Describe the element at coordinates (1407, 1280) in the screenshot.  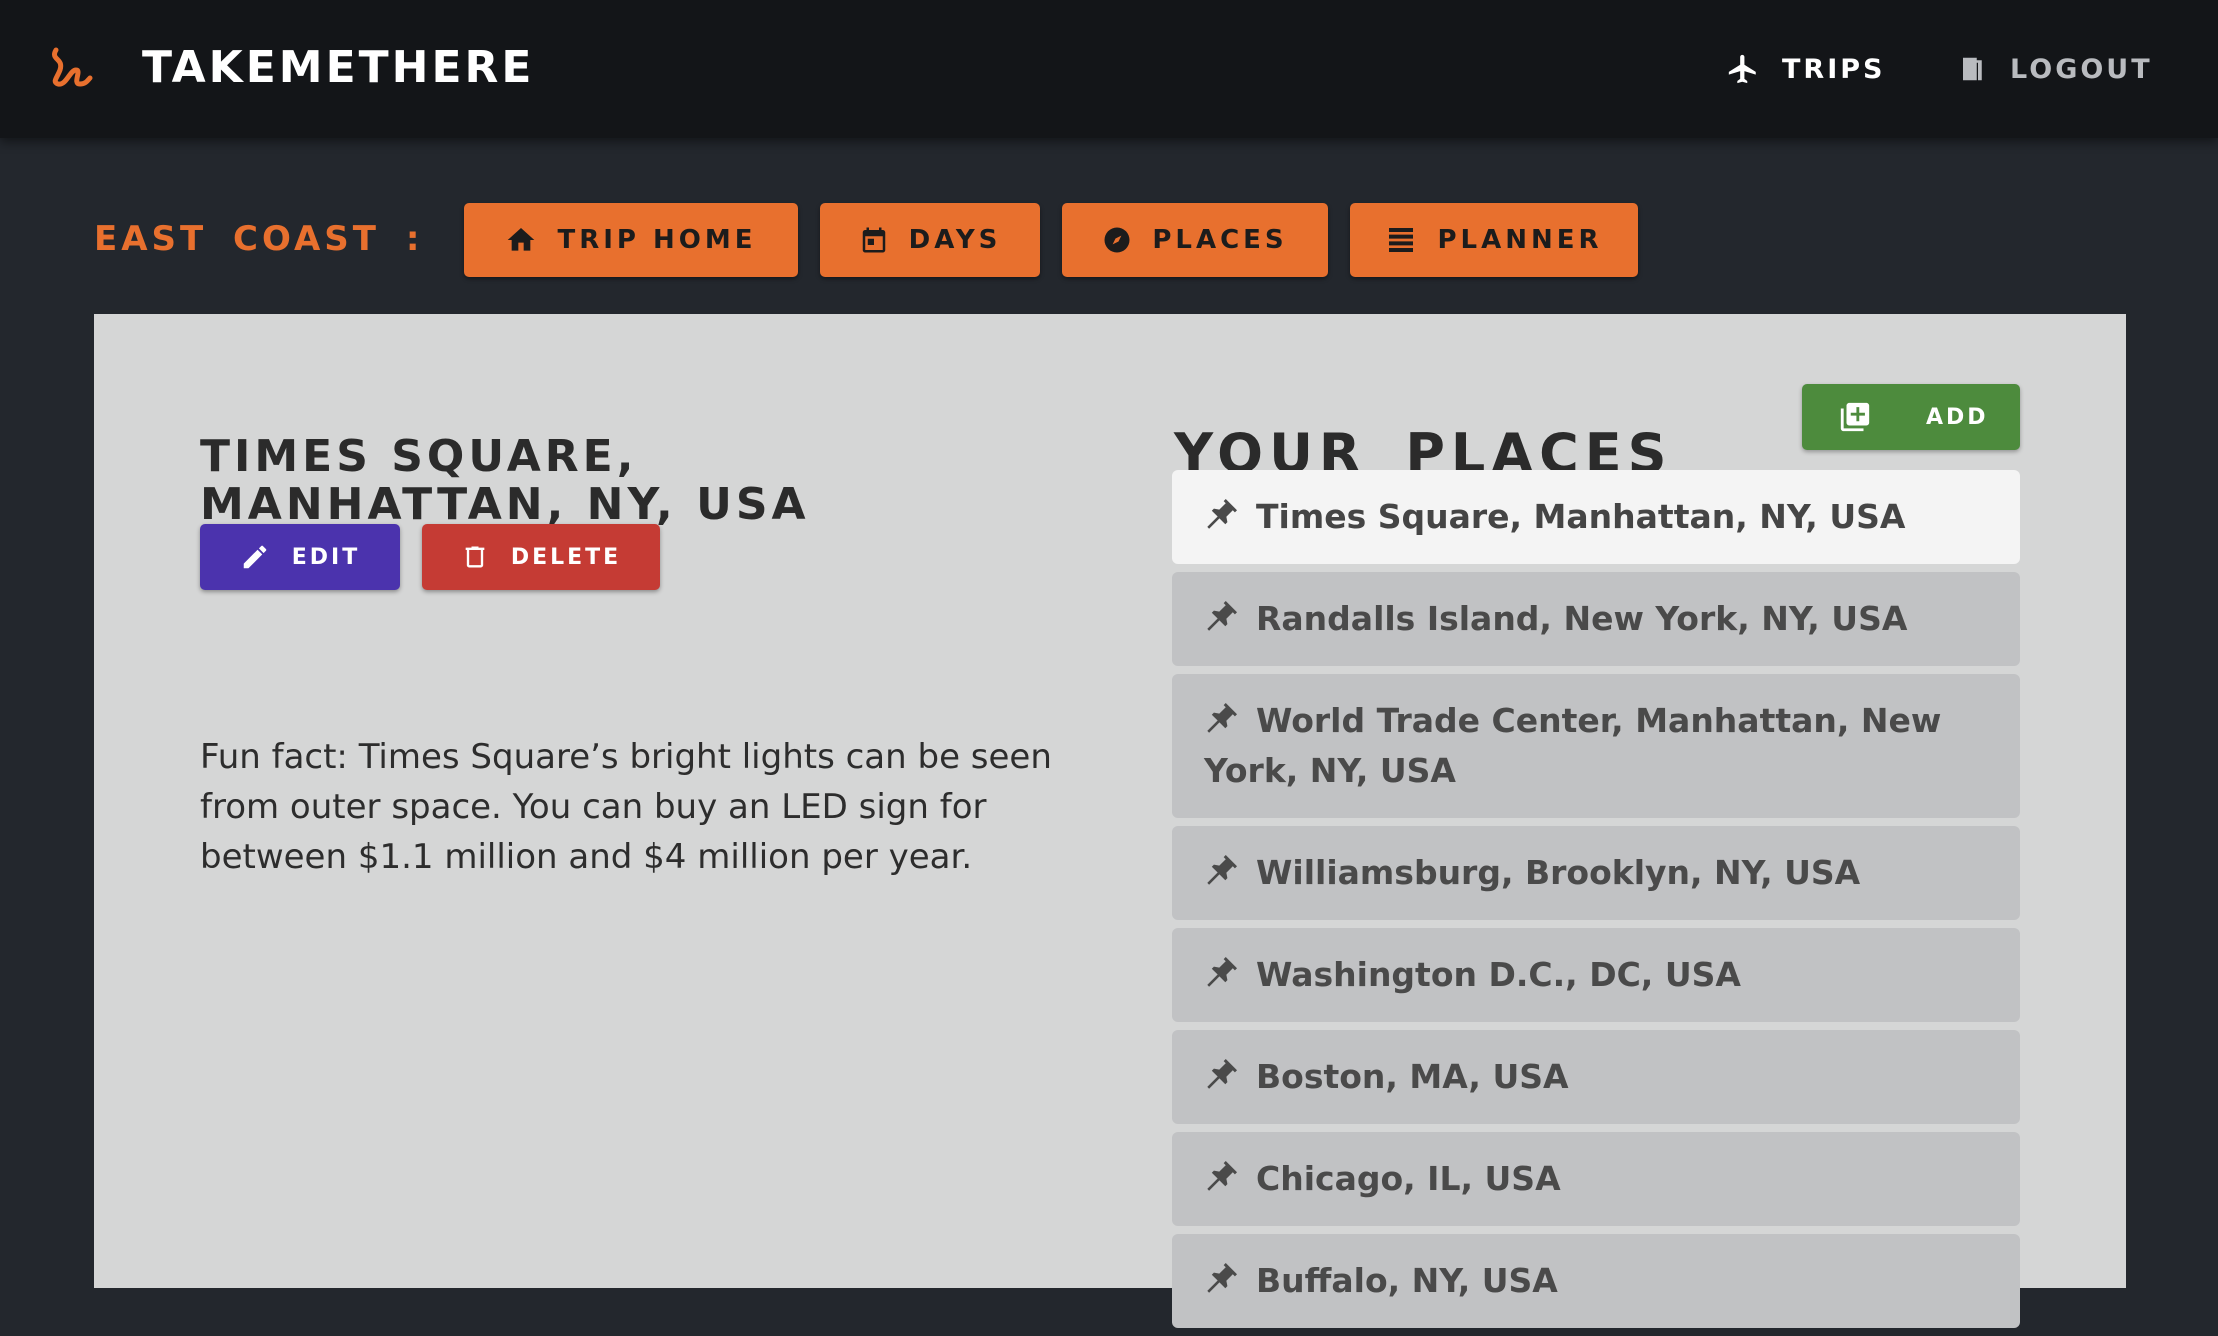
I see `place-list-item-label: Buffalo, NY, USA` at that location.